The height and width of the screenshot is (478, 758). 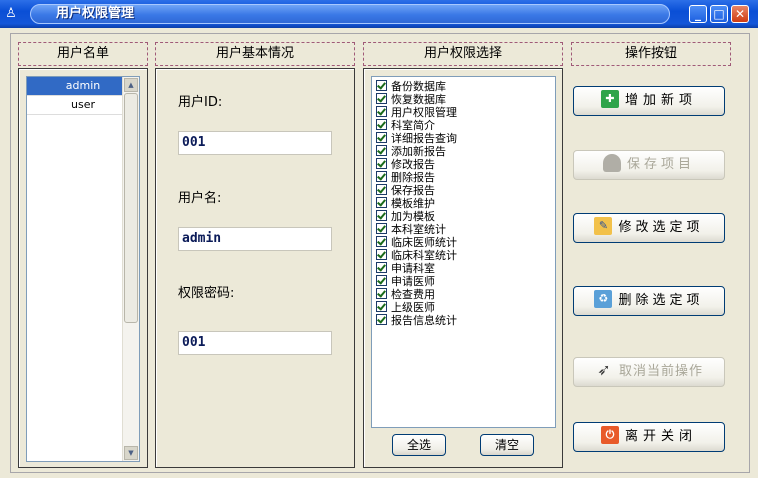 I want to click on user-name-label: 用户名:, so click(x=200, y=198).